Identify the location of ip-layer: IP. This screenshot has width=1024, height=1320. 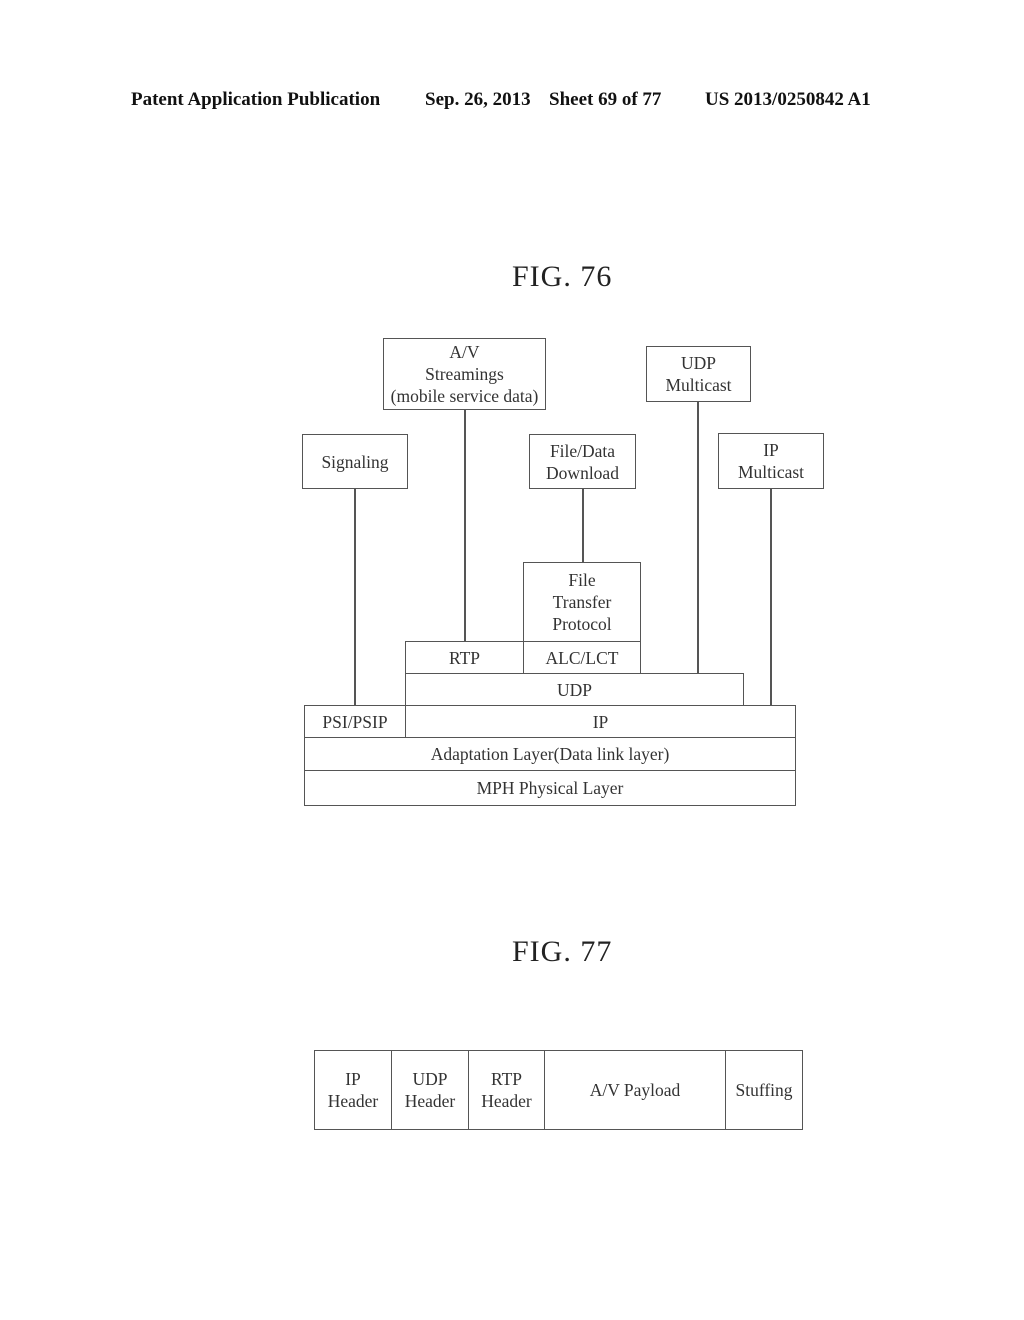
(600, 721).